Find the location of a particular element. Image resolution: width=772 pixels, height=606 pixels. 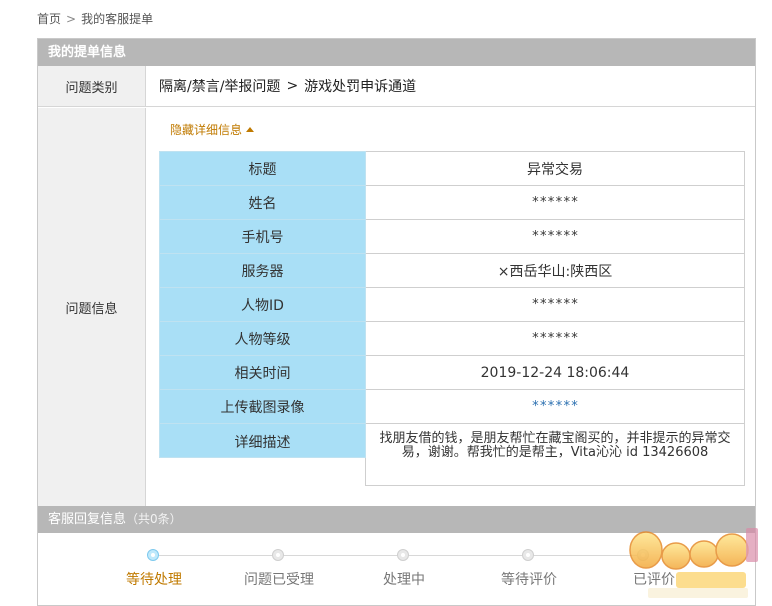

table-row: 上传截图录像 ****** is located at coordinates (452, 406).